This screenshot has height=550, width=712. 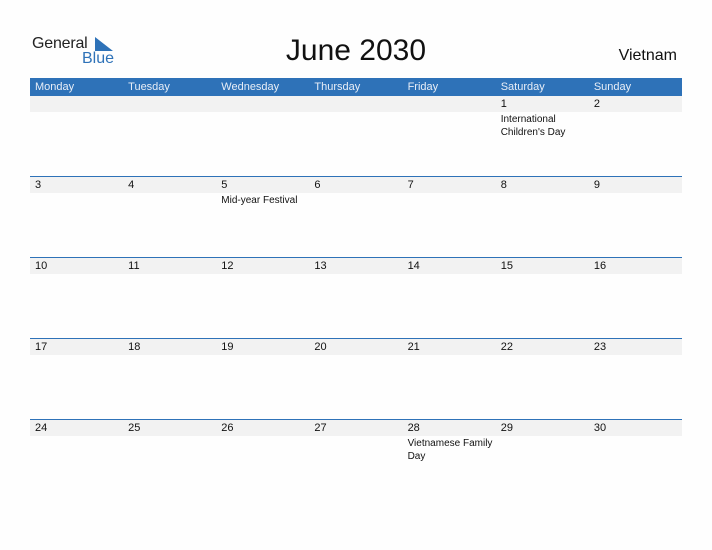 What do you see at coordinates (612, 87) in the screenshot?
I see `weekday-sunday: Sunday` at bounding box center [612, 87].